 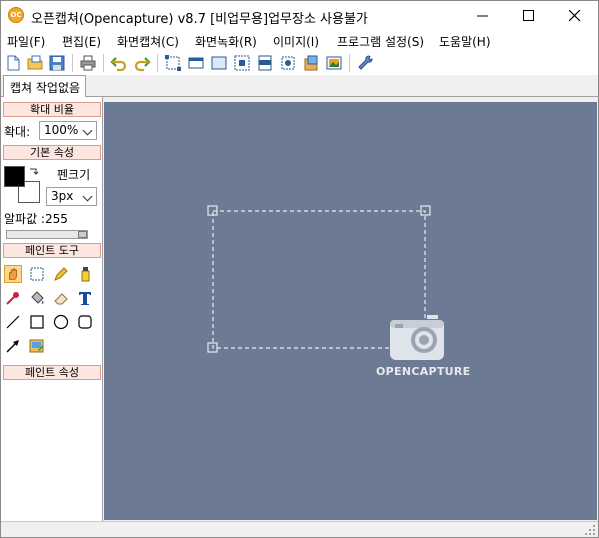 What do you see at coordinates (88, 63) in the screenshot?
I see `print-icon` at bounding box center [88, 63].